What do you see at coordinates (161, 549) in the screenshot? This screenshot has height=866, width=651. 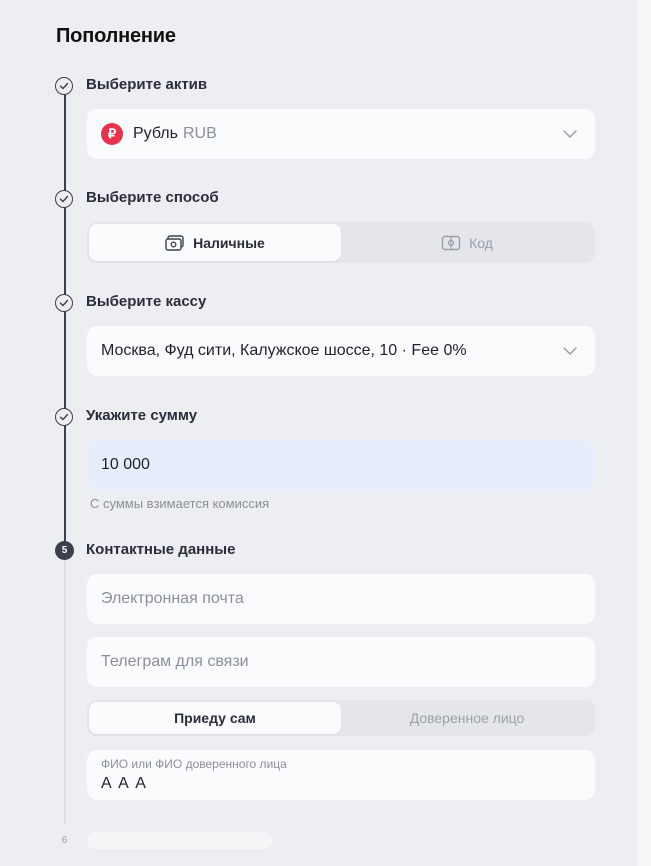 I see `step-title-contacts: Контактные данные` at bounding box center [161, 549].